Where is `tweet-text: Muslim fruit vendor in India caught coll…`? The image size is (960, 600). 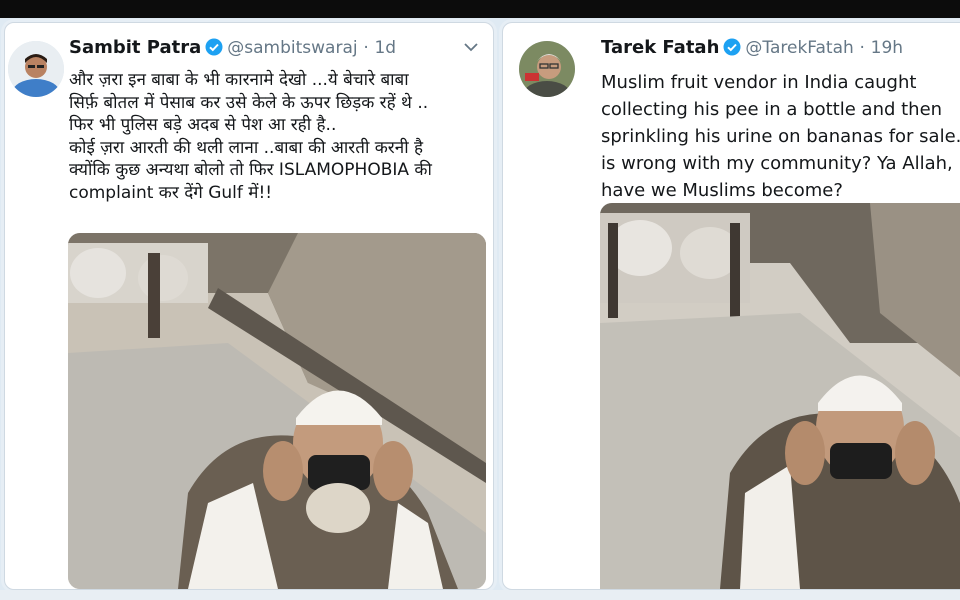 tweet-text: Muslim fruit vendor in India caught coll… is located at coordinates (780, 136).